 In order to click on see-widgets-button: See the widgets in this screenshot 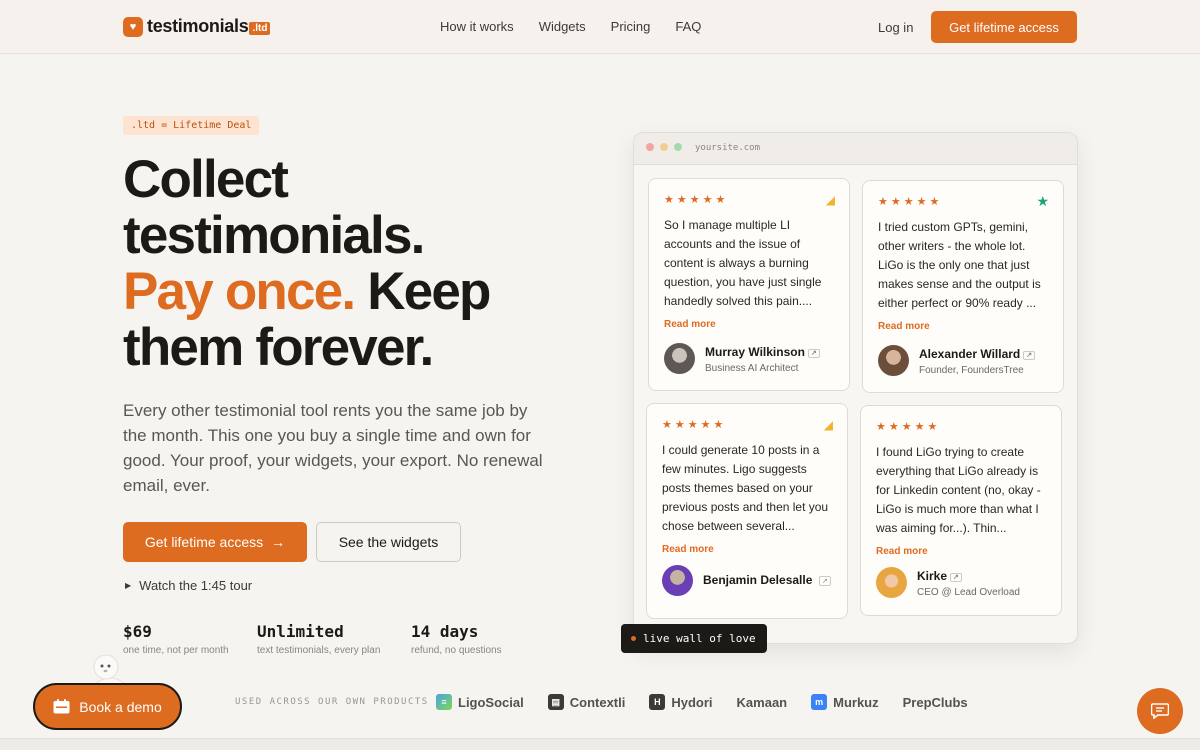, I will do `click(388, 542)`.